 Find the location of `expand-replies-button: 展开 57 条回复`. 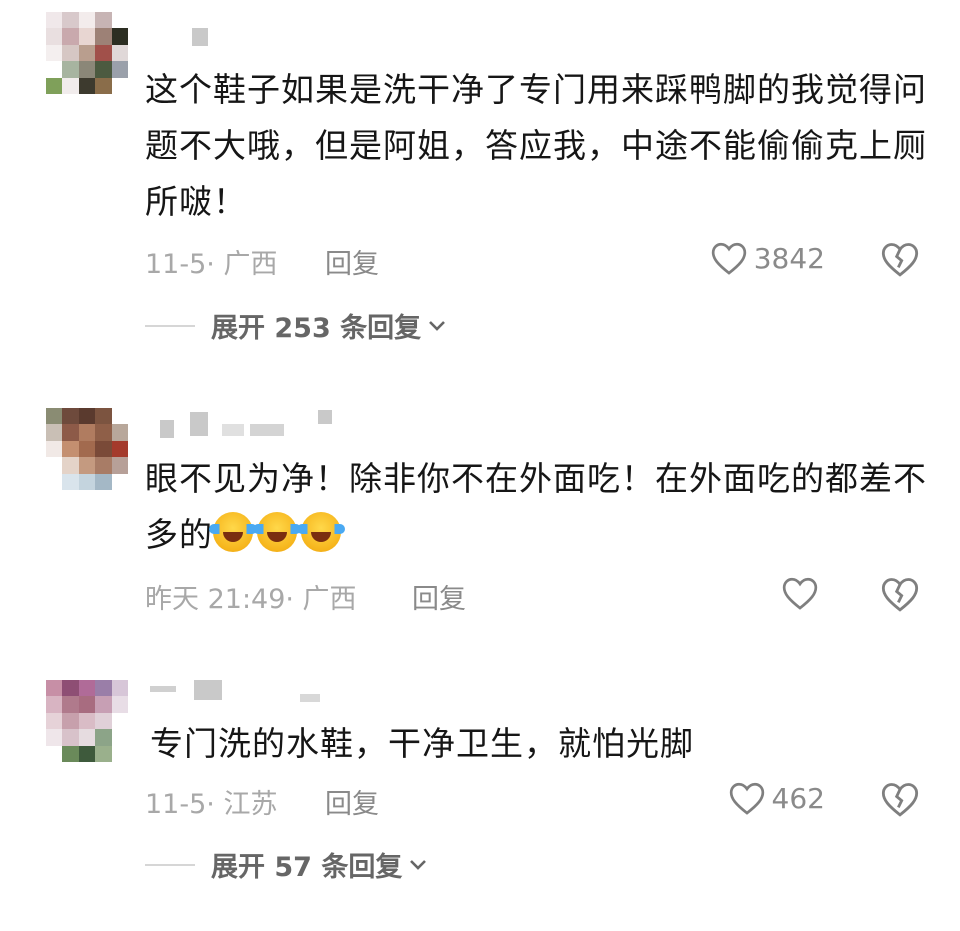

expand-replies-button: 展开 57 条回复 is located at coordinates (286, 864).